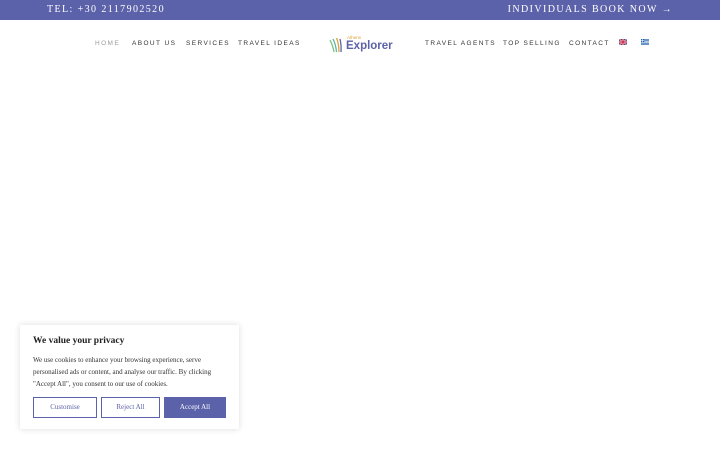  Describe the element at coordinates (154, 44) in the screenshot. I see `nav-about-us: ABOUT US` at that location.